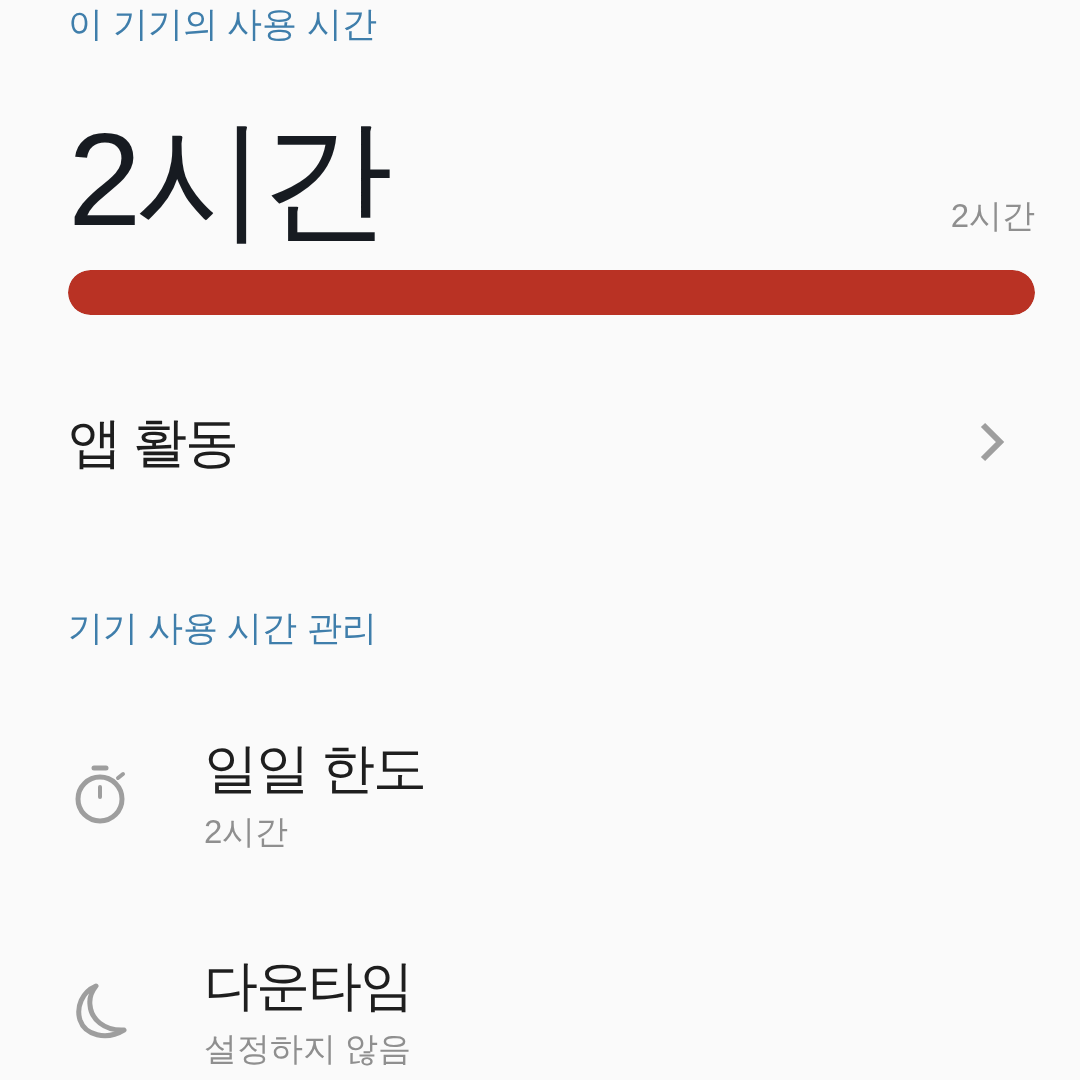 Image resolution: width=1080 pixels, height=1080 pixels. I want to click on section-title: 기기 사용 시간 관리, so click(223, 627).